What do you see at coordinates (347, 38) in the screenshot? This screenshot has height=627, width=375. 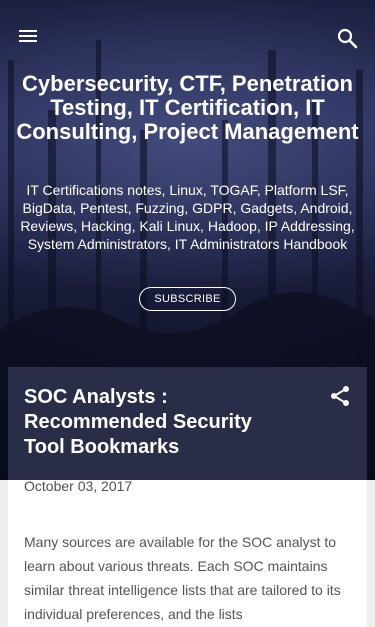 I see `search-icon` at bounding box center [347, 38].